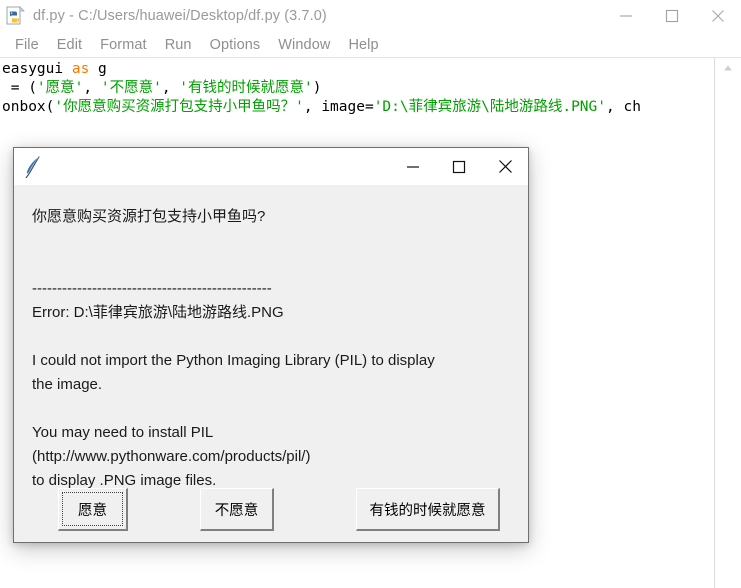  What do you see at coordinates (28, 107) in the screenshot?
I see `code-token-plain: onbox(` at bounding box center [28, 107].